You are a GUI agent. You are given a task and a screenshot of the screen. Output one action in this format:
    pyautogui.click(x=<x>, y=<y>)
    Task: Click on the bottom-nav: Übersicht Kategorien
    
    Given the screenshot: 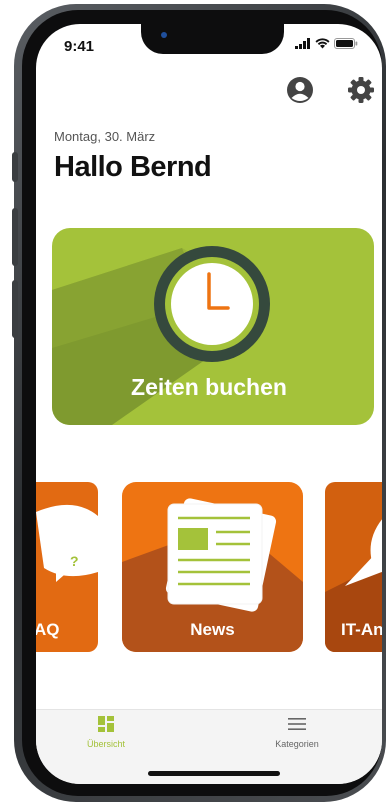 What is the action you would take?
    pyautogui.click(x=209, y=746)
    